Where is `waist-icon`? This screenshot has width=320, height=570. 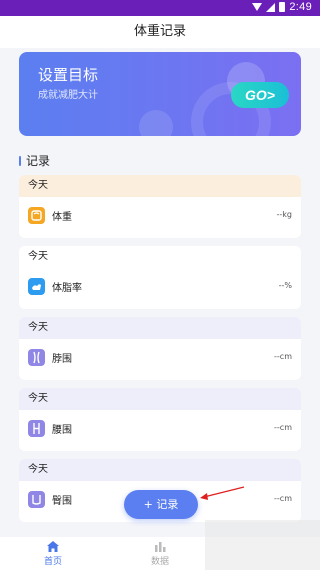
waist-icon is located at coordinates (36, 428).